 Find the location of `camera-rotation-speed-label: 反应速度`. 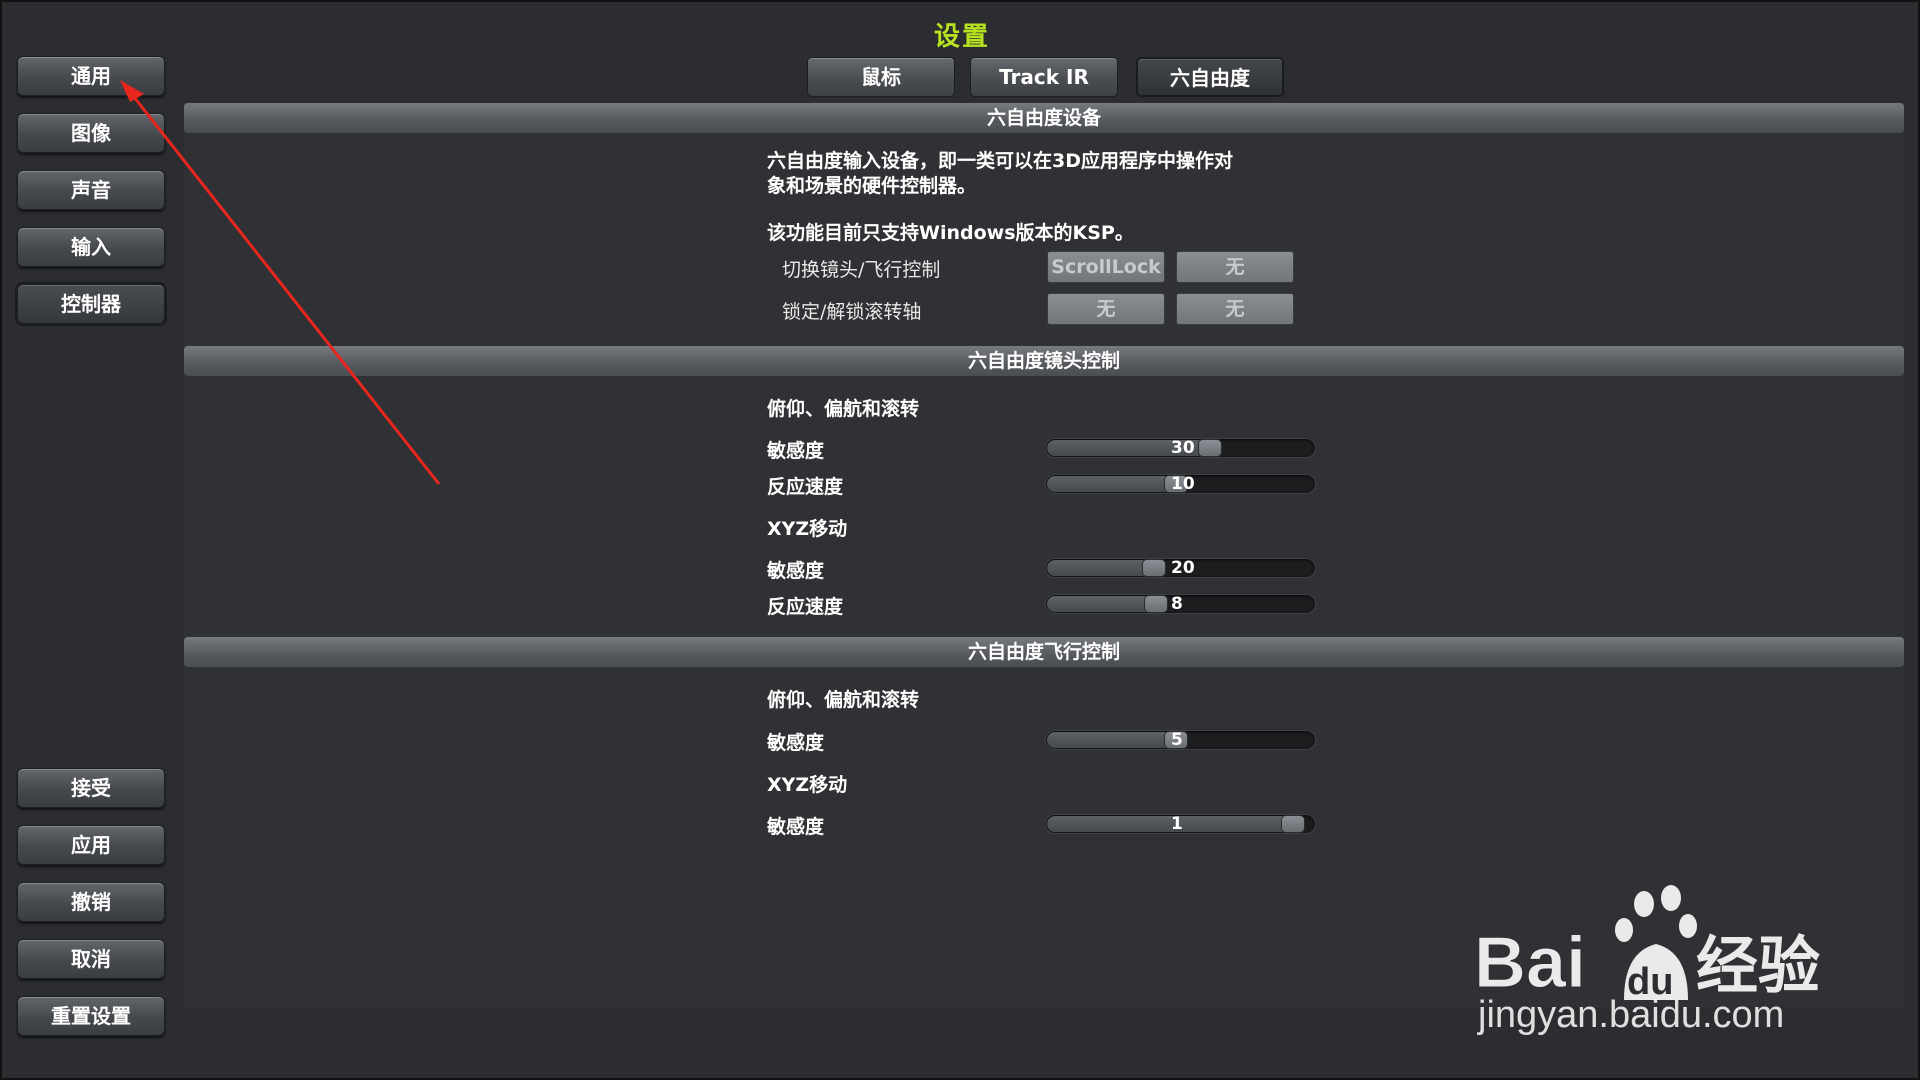

camera-rotation-speed-label: 反应速度 is located at coordinates (805, 487).